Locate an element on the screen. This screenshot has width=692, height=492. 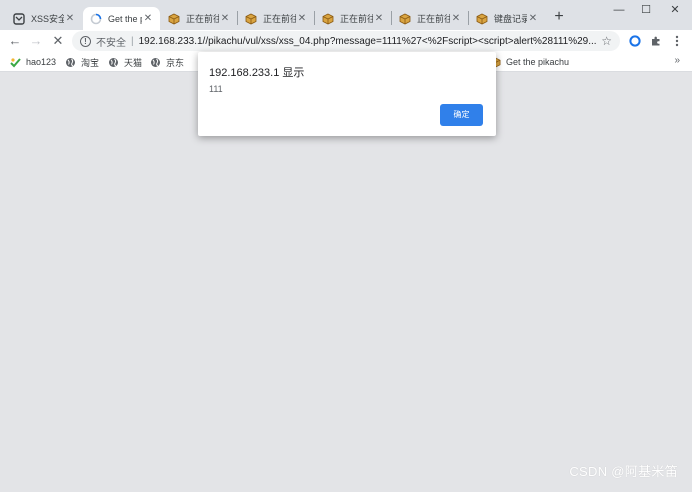
bookmark-get-the-pikachu: Get the pikachu is located at coordinates (529, 62).